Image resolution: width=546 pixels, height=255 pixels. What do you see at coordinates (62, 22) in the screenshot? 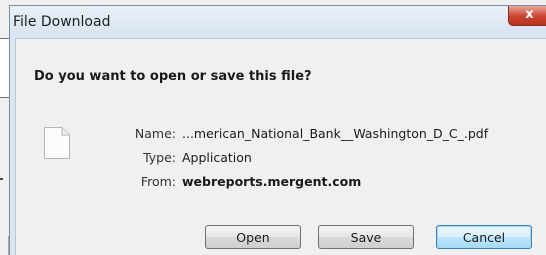
I see `dialog-title: File Download` at bounding box center [62, 22].